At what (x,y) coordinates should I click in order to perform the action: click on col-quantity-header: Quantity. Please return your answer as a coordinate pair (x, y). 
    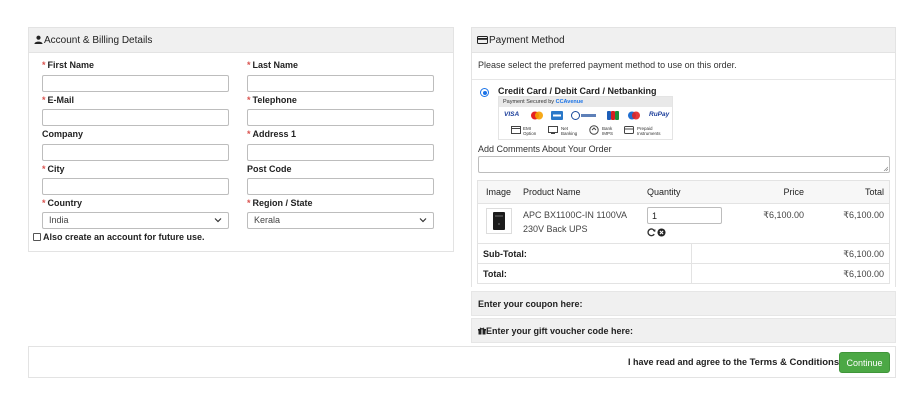
    Looking at the image, I should click on (664, 192).